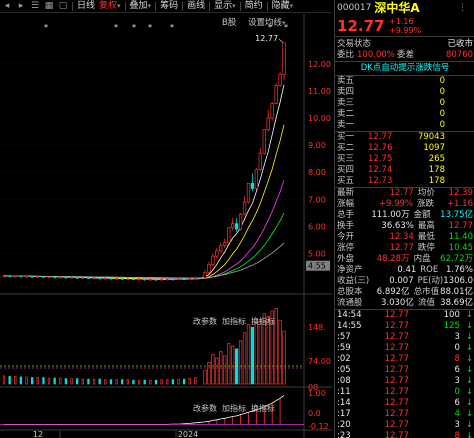 The image size is (474, 438). What do you see at coordinates (466, 8) in the screenshot?
I see `more-icon: ⋮` at bounding box center [466, 8].